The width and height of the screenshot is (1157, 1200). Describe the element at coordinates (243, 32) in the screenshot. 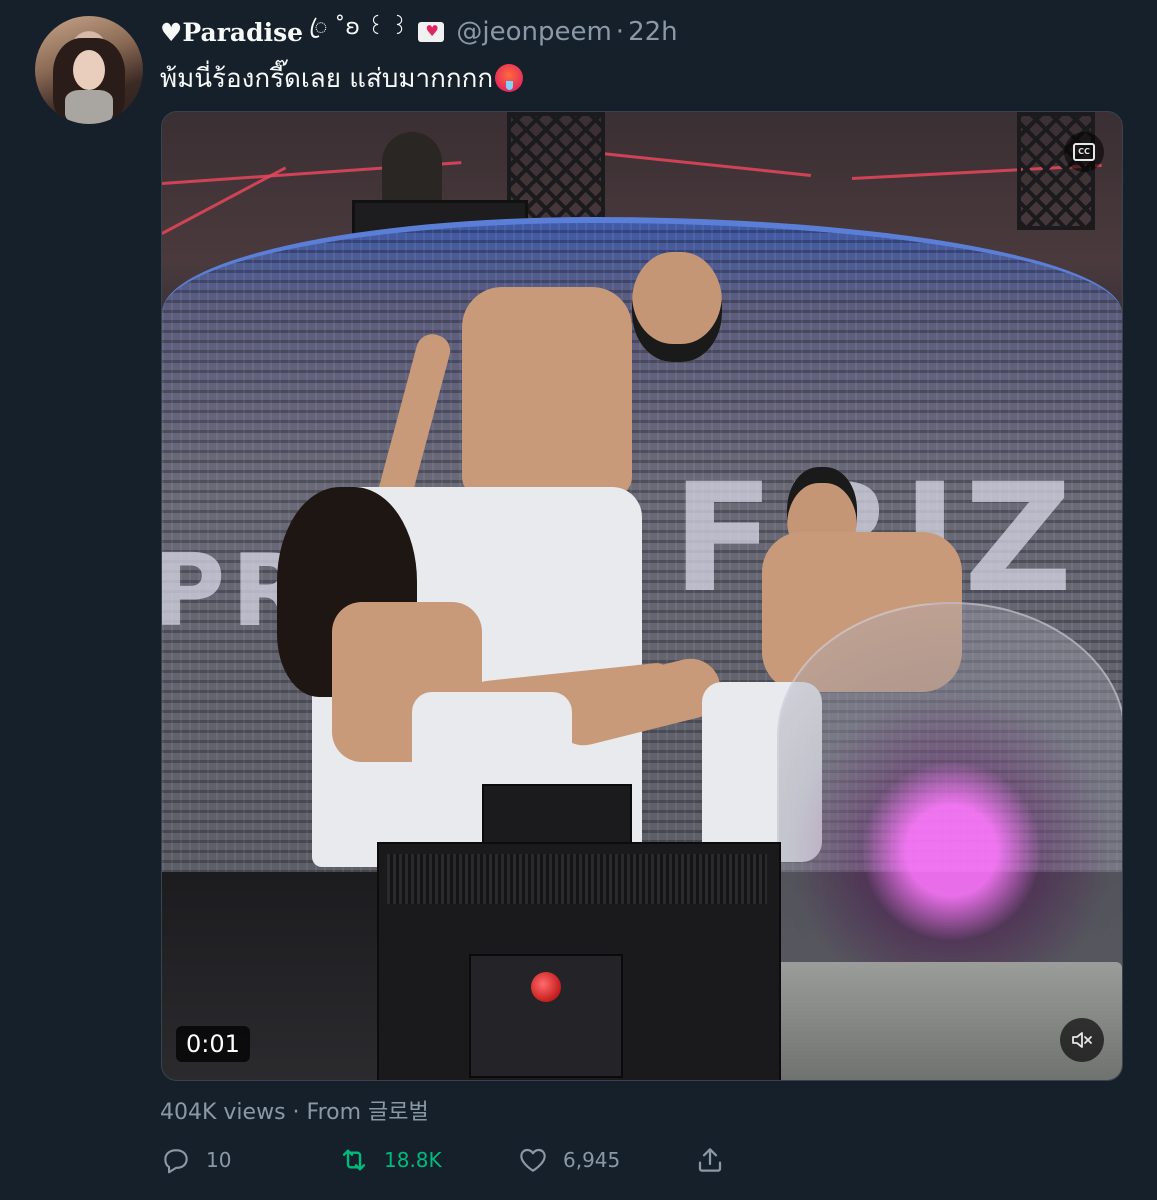

I see `display-name-text: Paradise` at that location.